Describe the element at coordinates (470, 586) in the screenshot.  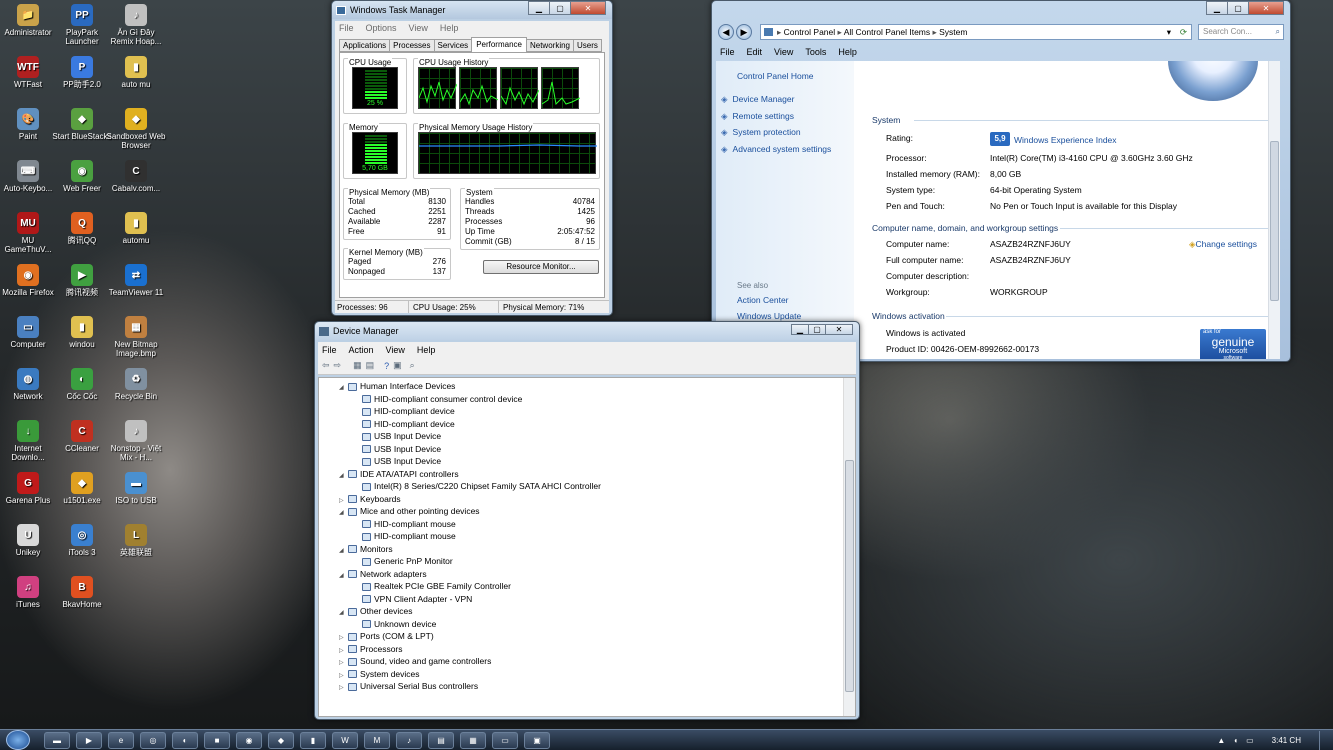
I see `device-item: Realtek PCIe GBE Family Controller` at that location.